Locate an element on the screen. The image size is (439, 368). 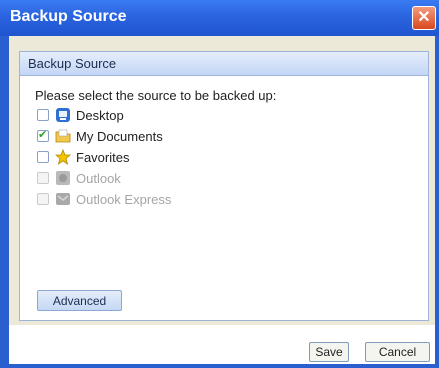
close-button: ✕ is located at coordinates (424, 18).